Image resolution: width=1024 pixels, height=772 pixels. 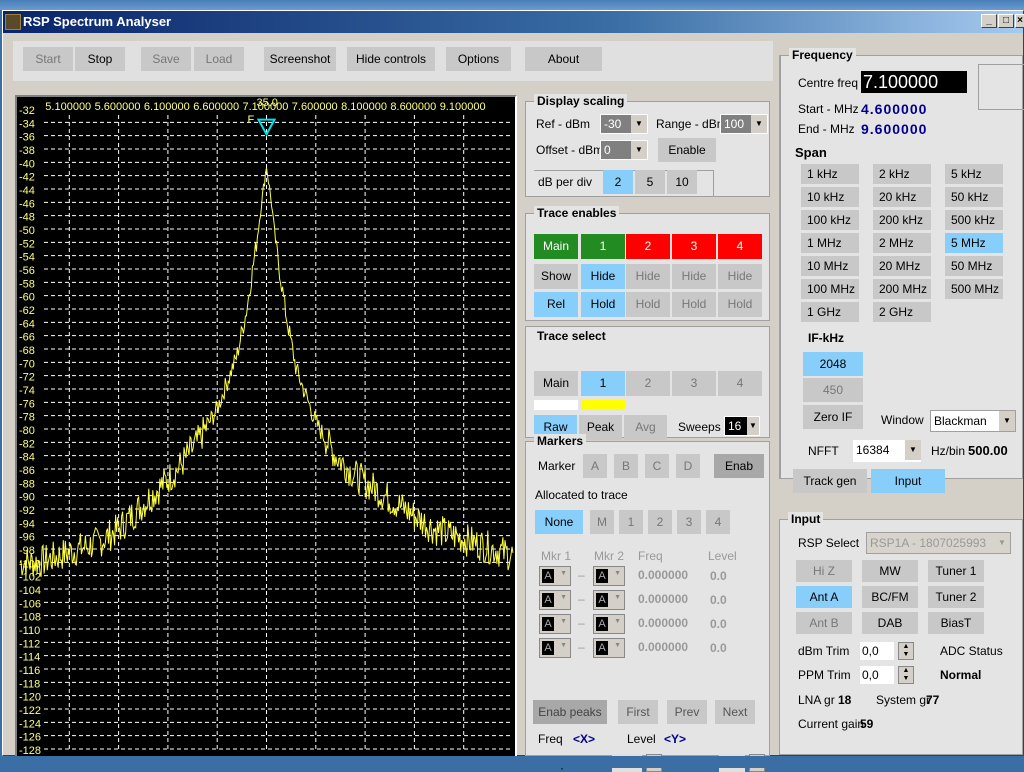 I want to click on tab-input: Input, so click(x=908, y=481).